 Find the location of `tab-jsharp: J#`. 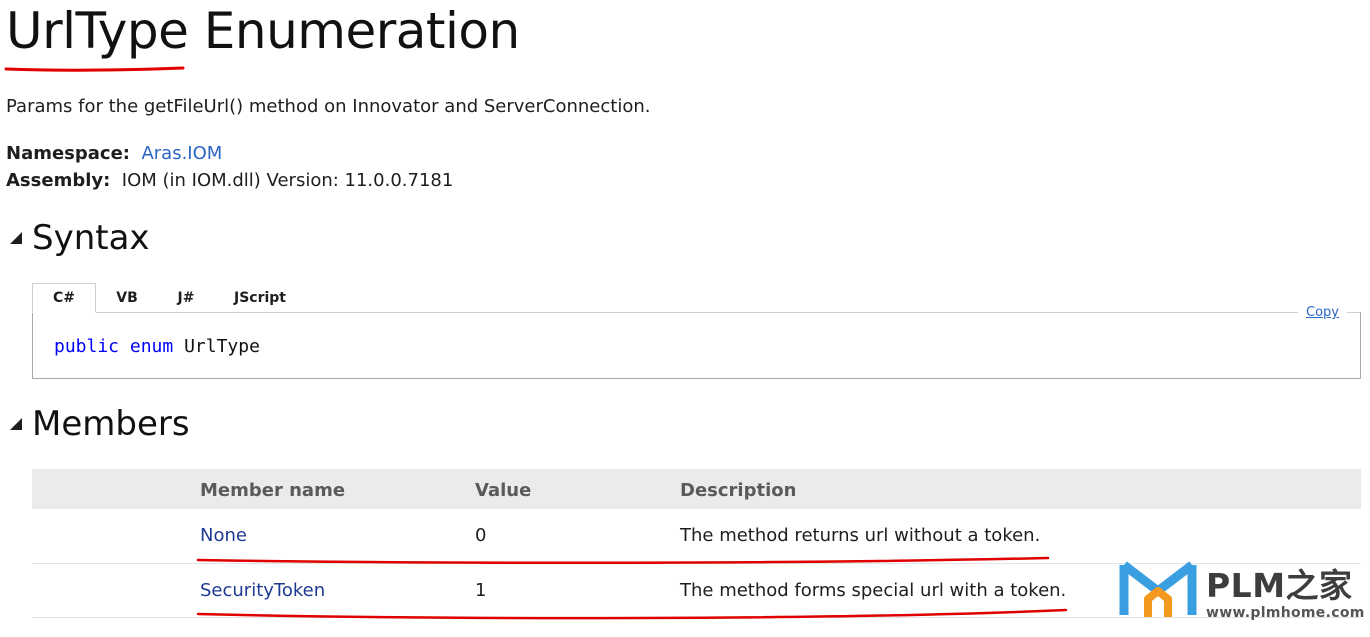

tab-jsharp: J# is located at coordinates (186, 298).